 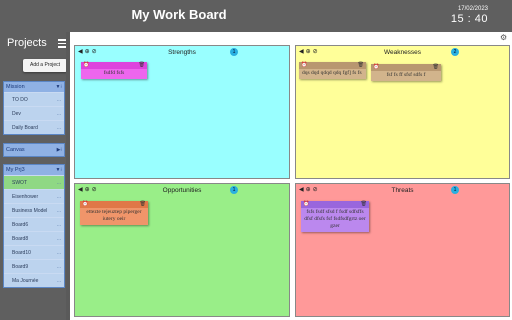 What do you see at coordinates (472, 9) in the screenshot?
I see `date-display: 17/02/2023` at bounding box center [472, 9].